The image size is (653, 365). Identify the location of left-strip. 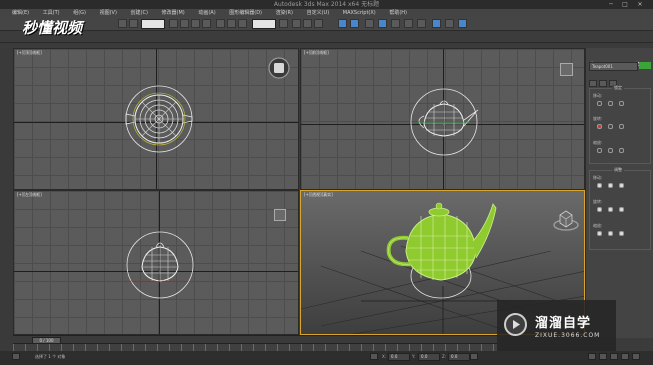
(7, 199).